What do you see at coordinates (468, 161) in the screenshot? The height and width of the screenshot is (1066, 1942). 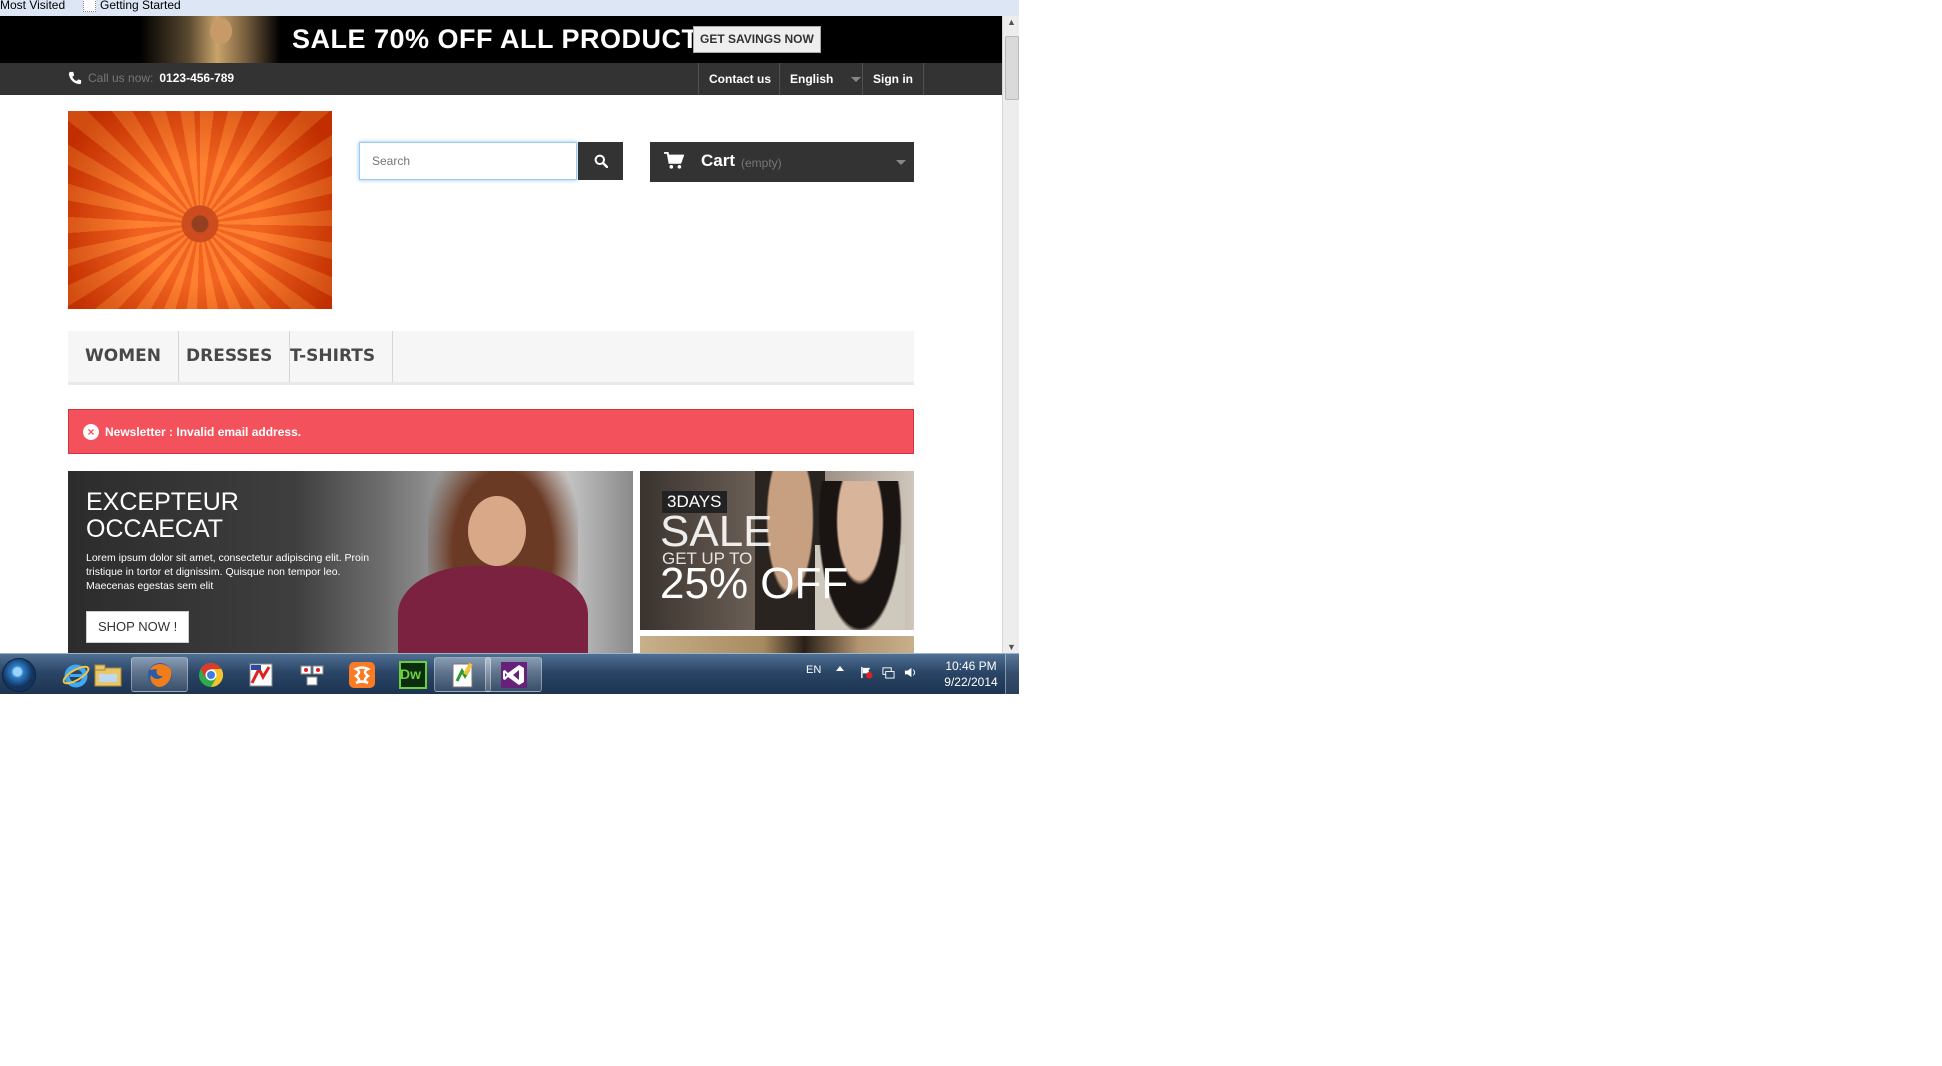 I see `search-input` at bounding box center [468, 161].